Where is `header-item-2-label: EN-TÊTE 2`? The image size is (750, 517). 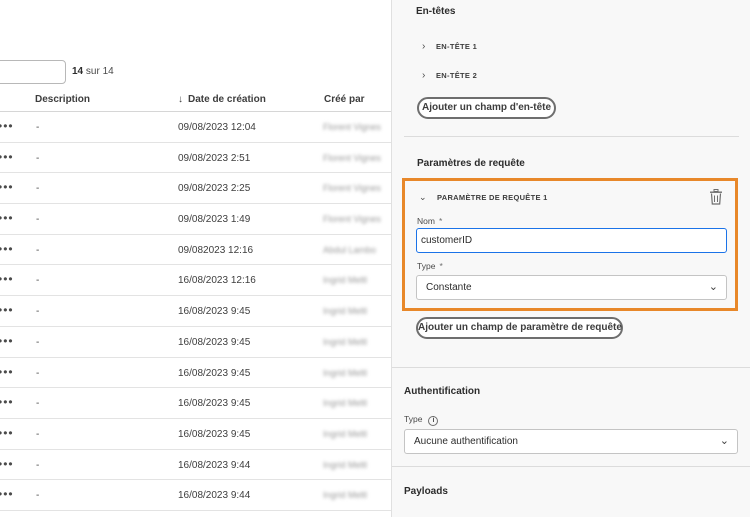 header-item-2-label: EN-TÊTE 2 is located at coordinates (457, 75).